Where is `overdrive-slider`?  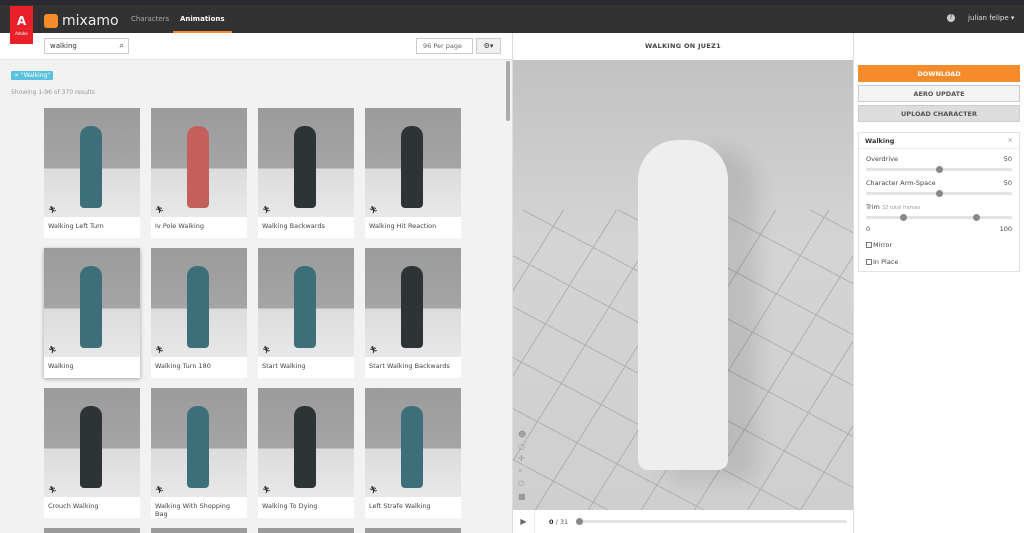
overdrive-slider is located at coordinates (939, 169).